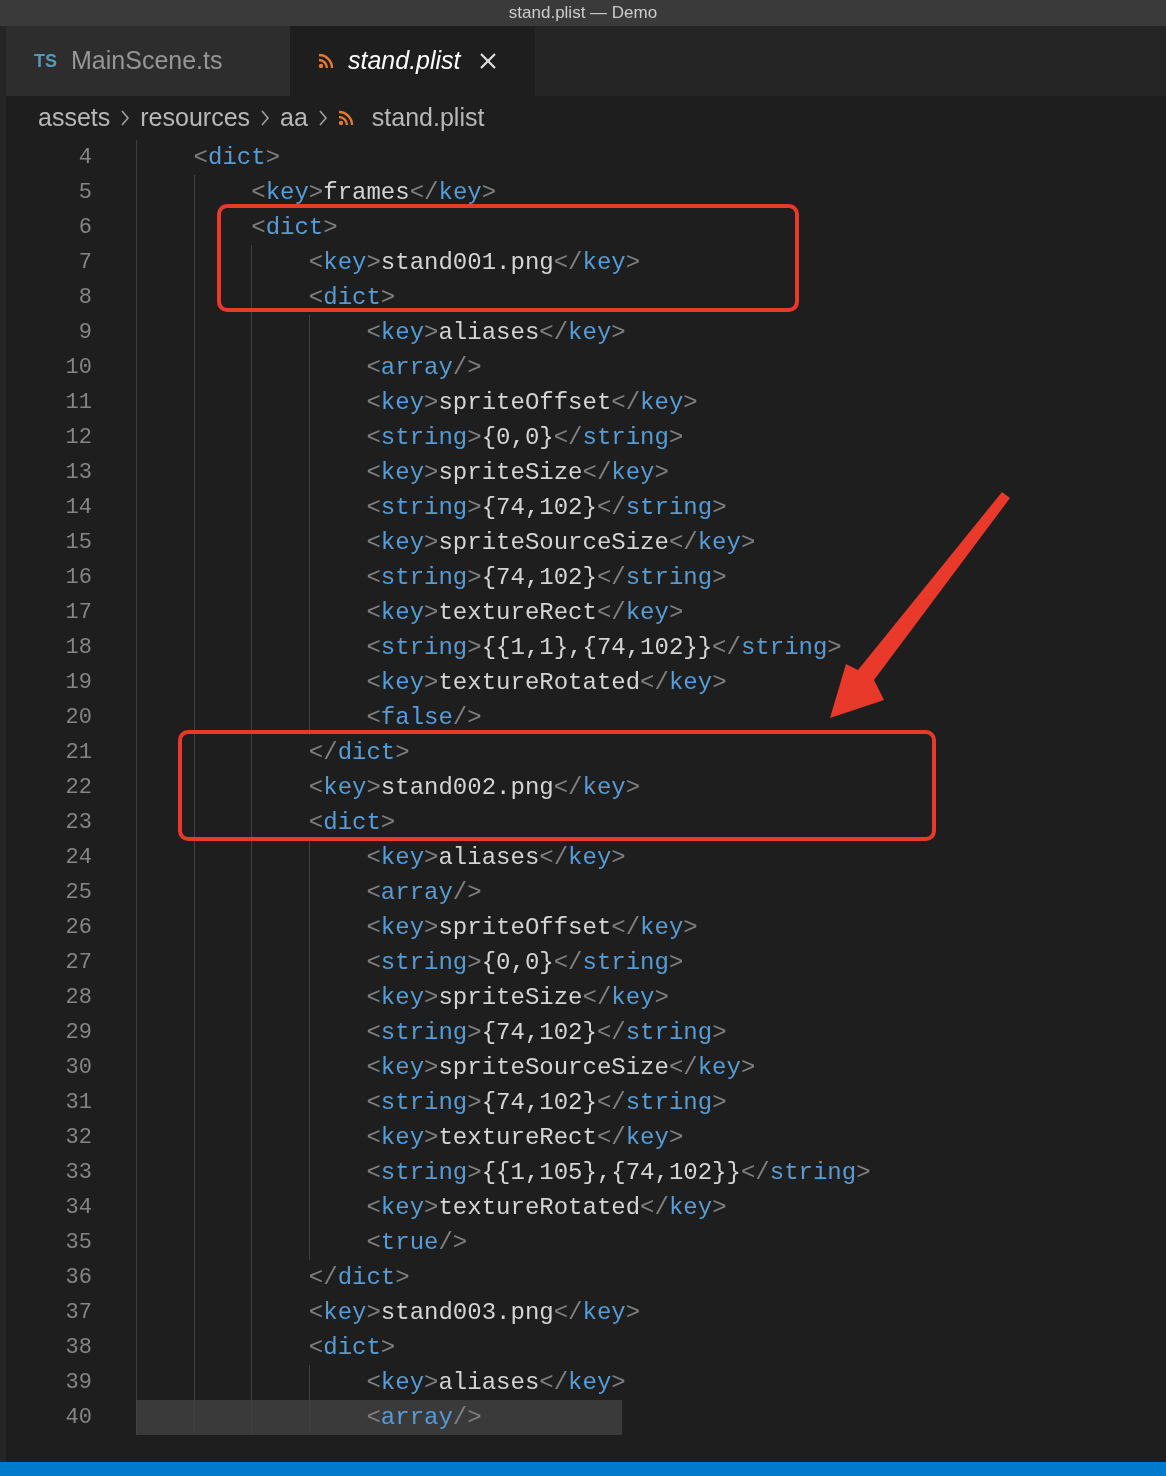  What do you see at coordinates (78, 928) in the screenshot?
I see `line-number: 26` at bounding box center [78, 928].